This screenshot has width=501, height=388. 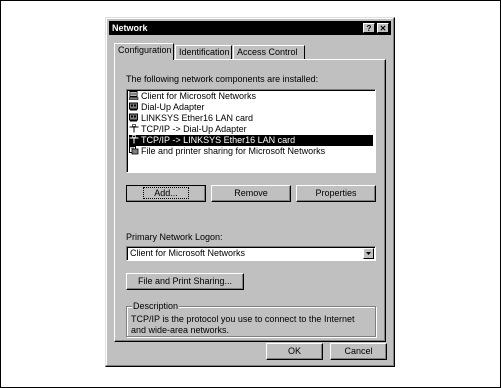 What do you see at coordinates (134, 150) in the screenshot?
I see `service-icon` at bounding box center [134, 150].